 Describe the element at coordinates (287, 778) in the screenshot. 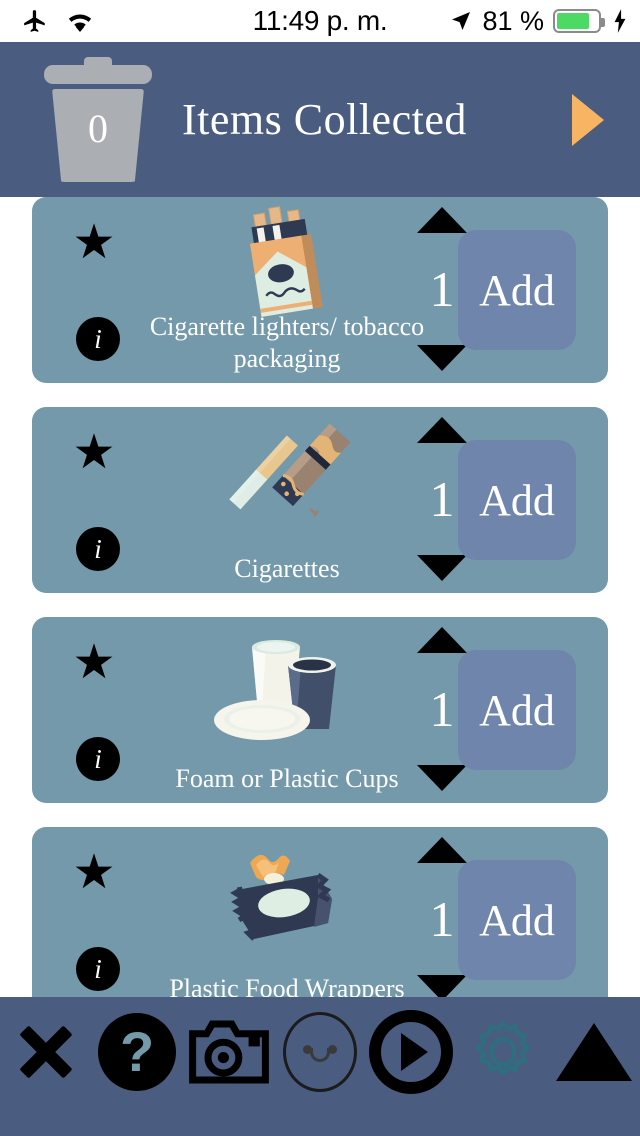

I see `list-item-label: Foam or Plastic Cups` at that location.